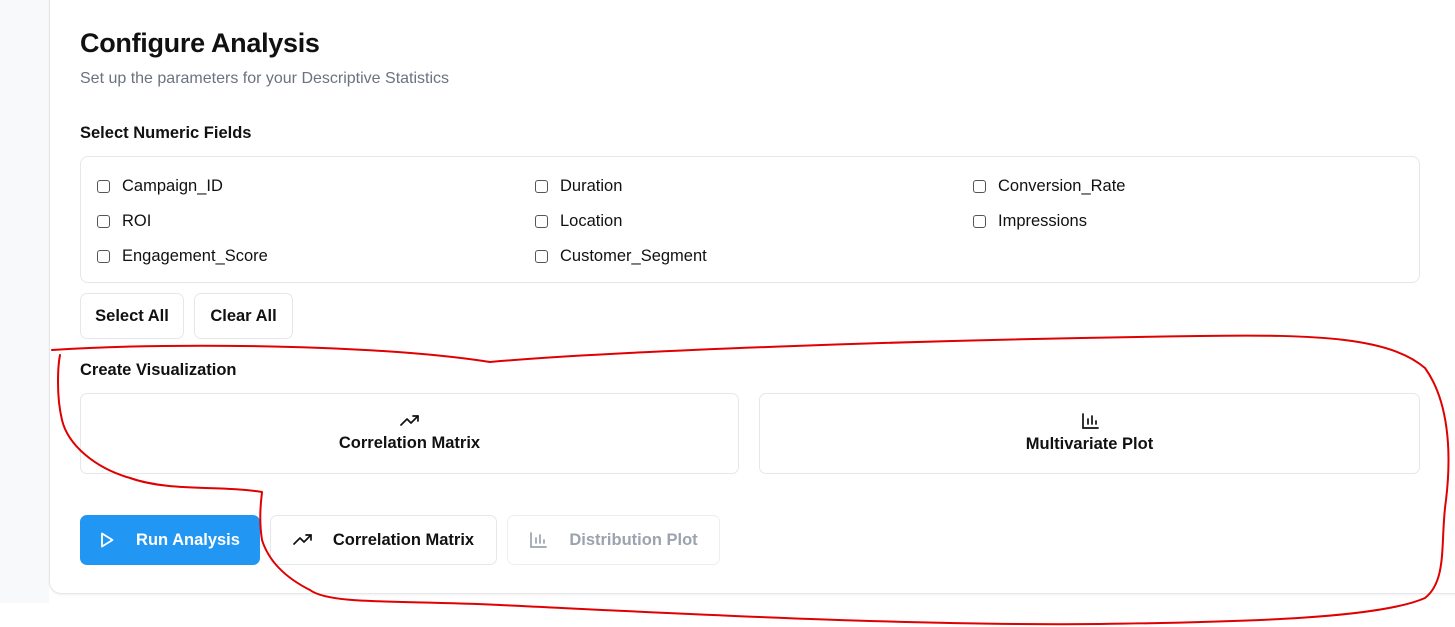 This screenshot has width=1455, height=627. I want to click on field-checkbox-campaign-id: Campaign_ID, so click(160, 186).